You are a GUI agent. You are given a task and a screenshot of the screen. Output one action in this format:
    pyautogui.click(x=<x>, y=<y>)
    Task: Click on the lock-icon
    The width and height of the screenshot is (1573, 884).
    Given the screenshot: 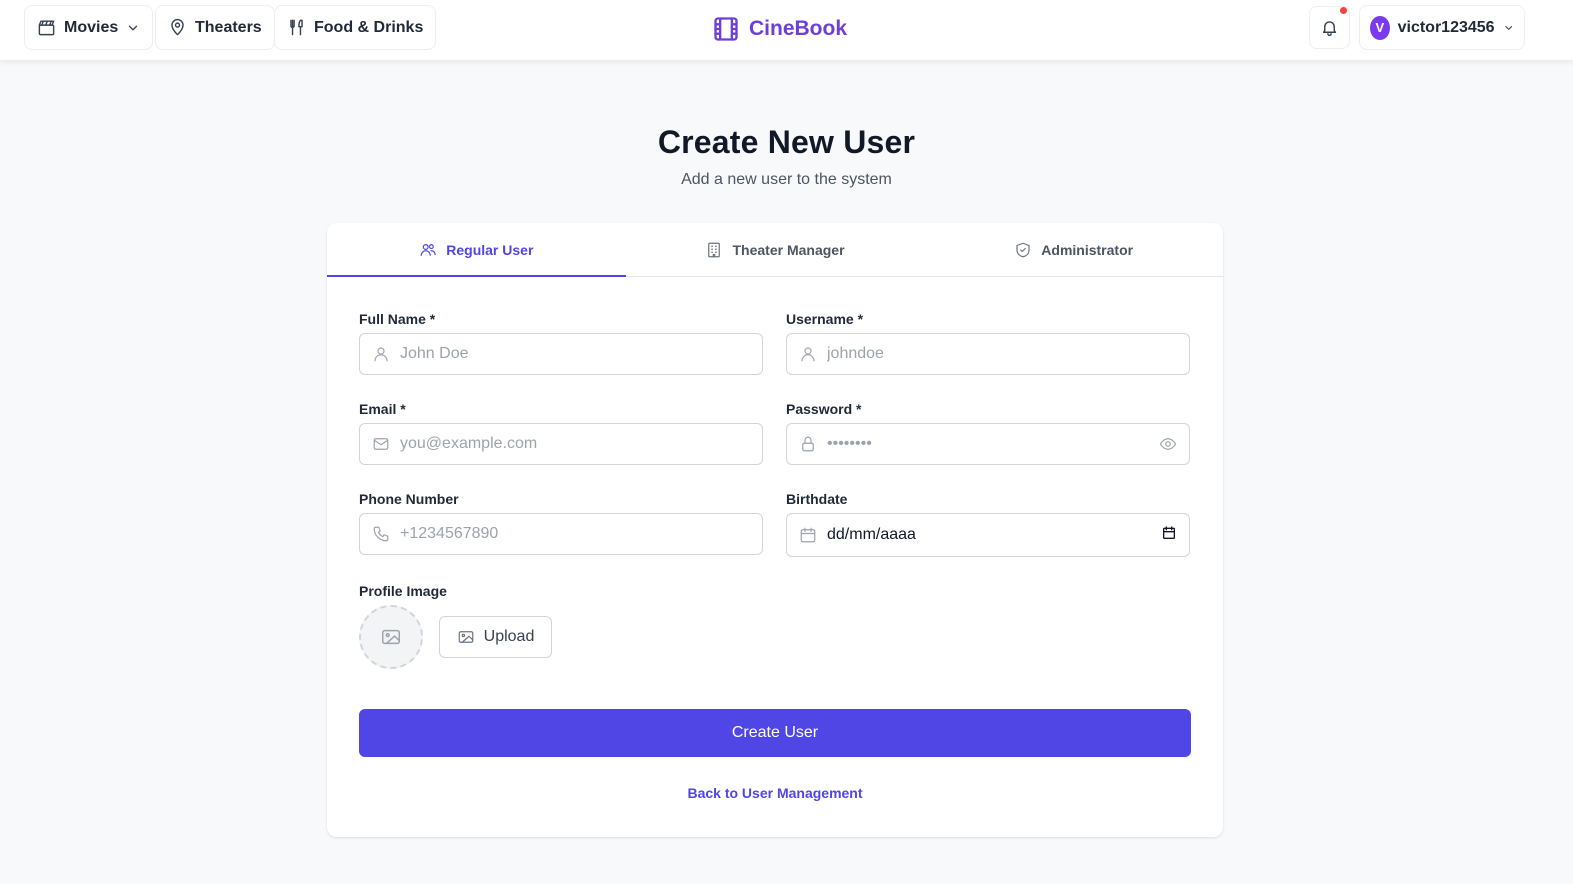 What is the action you would take?
    pyautogui.click(x=808, y=444)
    